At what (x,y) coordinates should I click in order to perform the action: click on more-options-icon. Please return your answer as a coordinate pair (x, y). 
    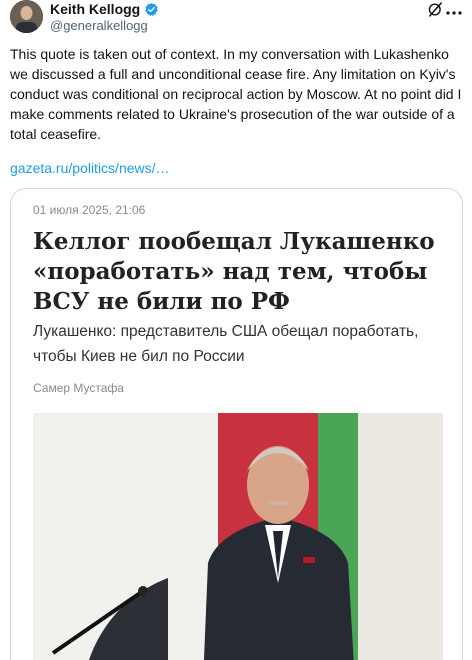
    Looking at the image, I should click on (454, 10).